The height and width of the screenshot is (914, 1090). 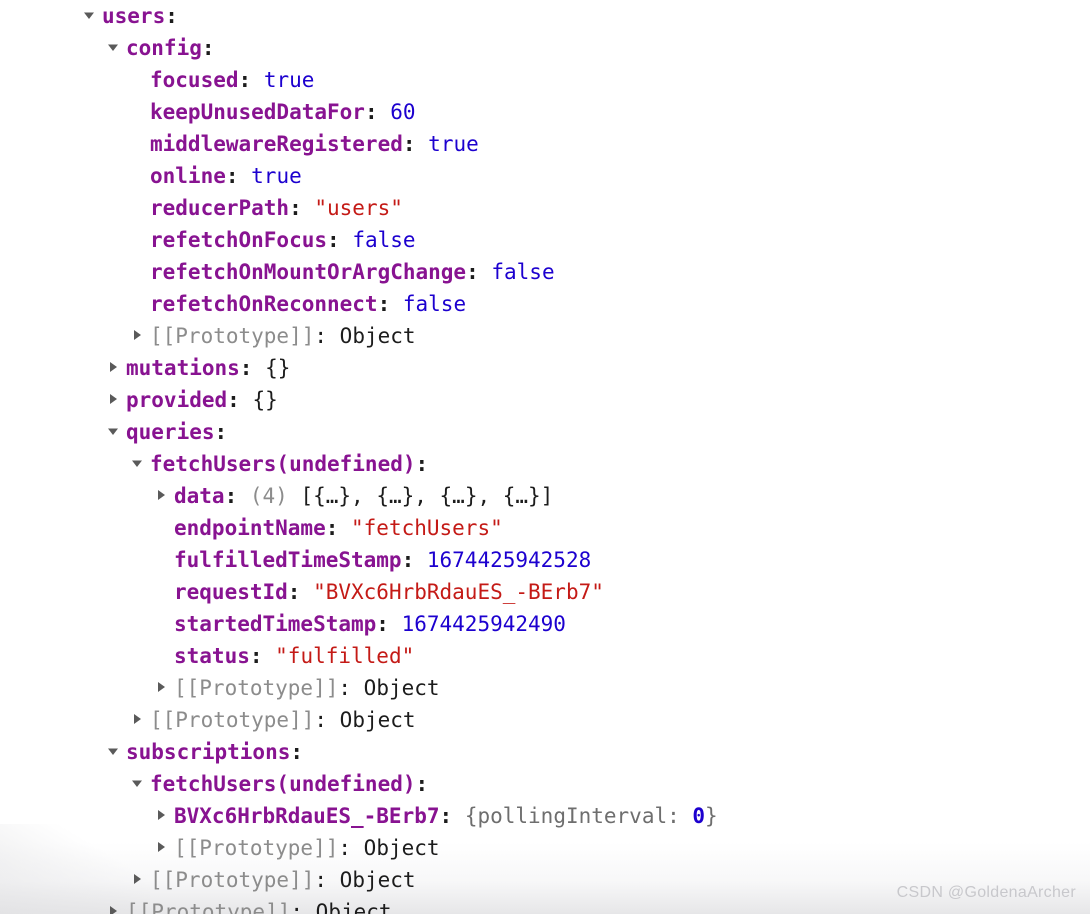 What do you see at coordinates (134, 16) in the screenshot?
I see `property-key: users` at bounding box center [134, 16].